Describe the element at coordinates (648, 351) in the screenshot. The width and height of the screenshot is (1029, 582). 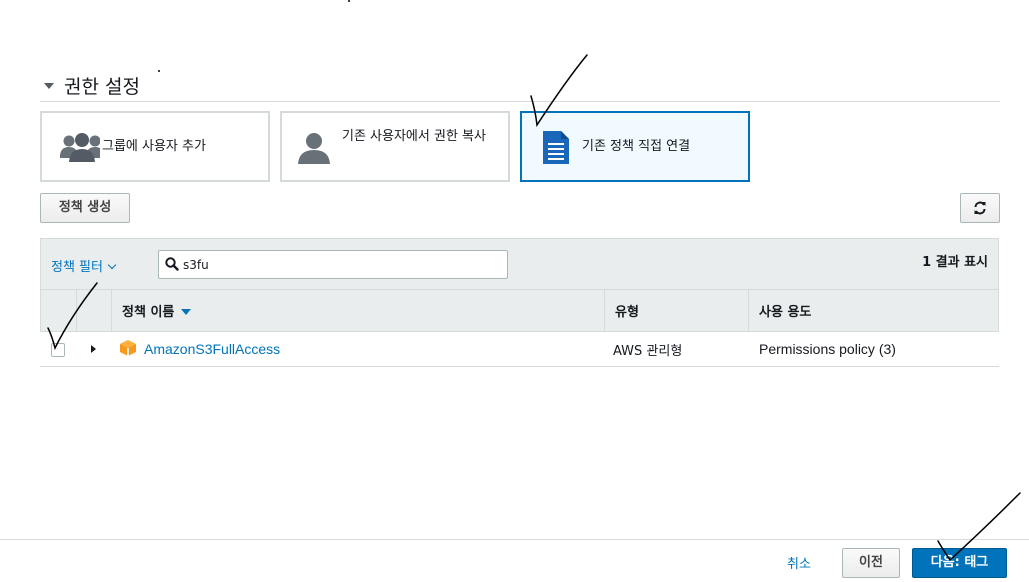
I see `policy-type: AWS 관리형` at that location.